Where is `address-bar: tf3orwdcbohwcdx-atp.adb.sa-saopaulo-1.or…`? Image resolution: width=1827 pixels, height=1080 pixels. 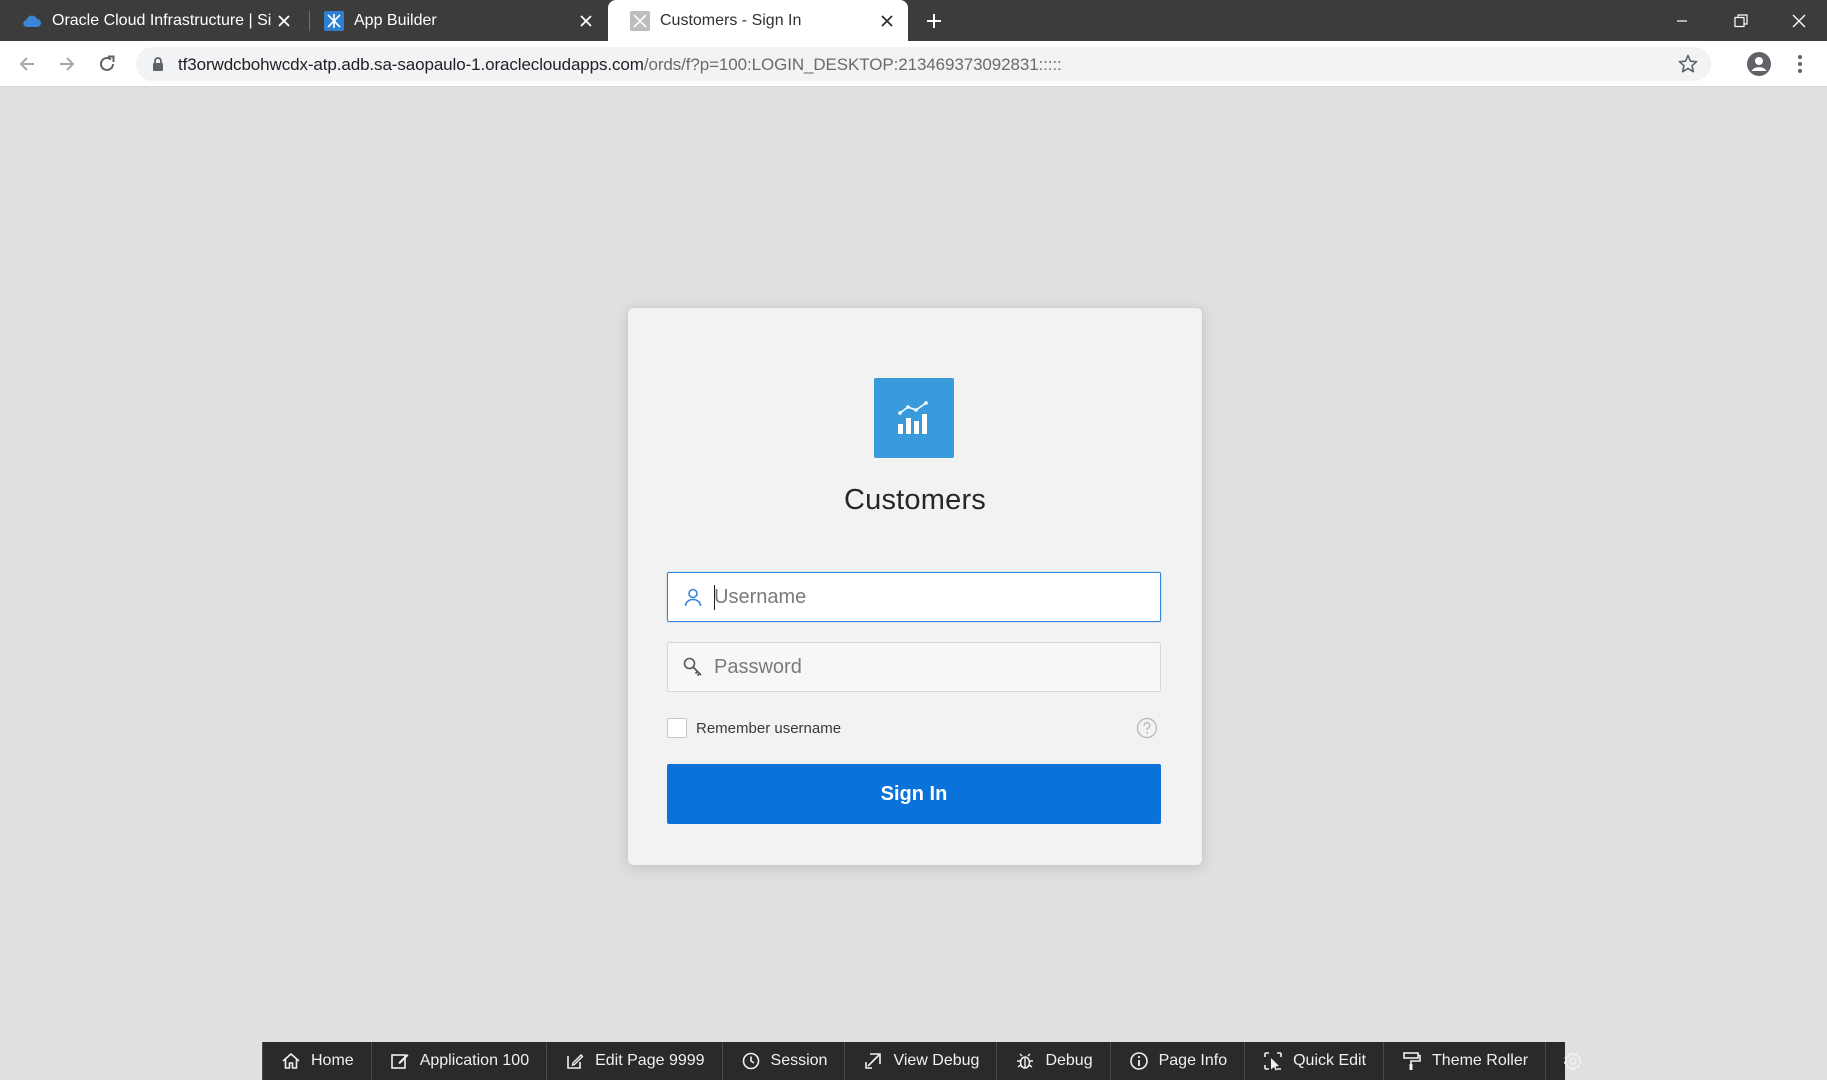 address-bar: tf3orwdcbohwcdx-atp.adb.sa-saopaulo-1.or… is located at coordinates (923, 64).